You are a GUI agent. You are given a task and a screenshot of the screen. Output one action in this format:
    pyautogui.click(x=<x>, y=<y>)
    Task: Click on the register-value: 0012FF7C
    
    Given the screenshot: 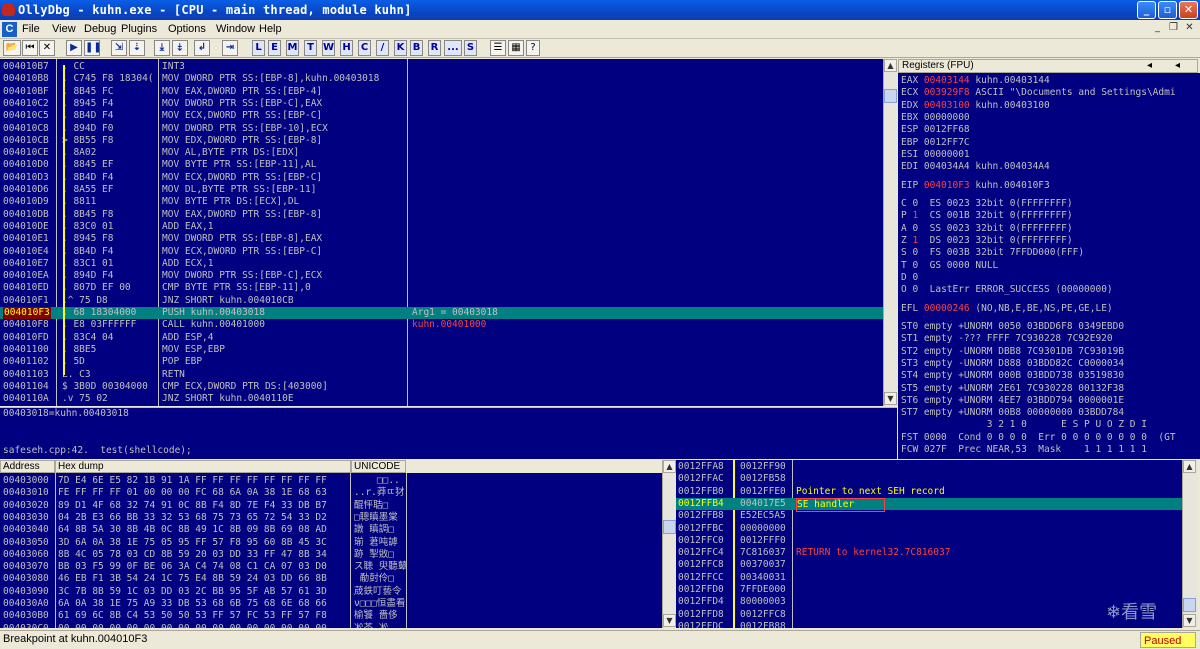 What is the action you would take?
    pyautogui.click(x=947, y=142)
    